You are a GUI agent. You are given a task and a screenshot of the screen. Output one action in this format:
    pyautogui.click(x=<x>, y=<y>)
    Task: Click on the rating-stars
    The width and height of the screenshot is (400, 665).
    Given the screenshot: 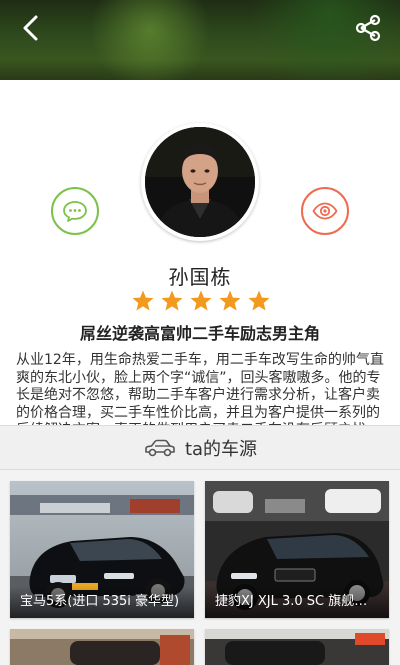 What is the action you would take?
    pyautogui.click(x=201, y=302)
    